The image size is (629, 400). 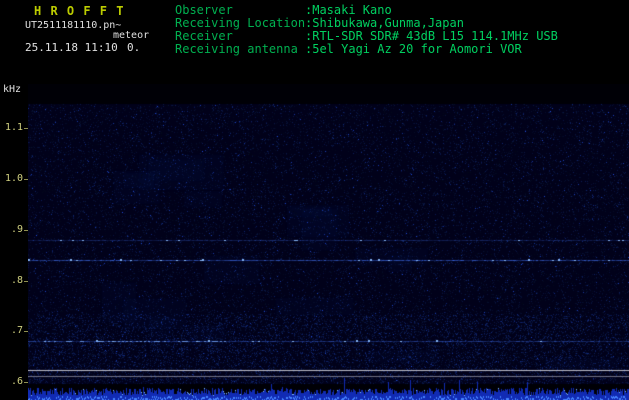 I want to click on info-value-receiving-antenna: :5el Yagi Az 20 for Aomori VOR, so click(x=413, y=49).